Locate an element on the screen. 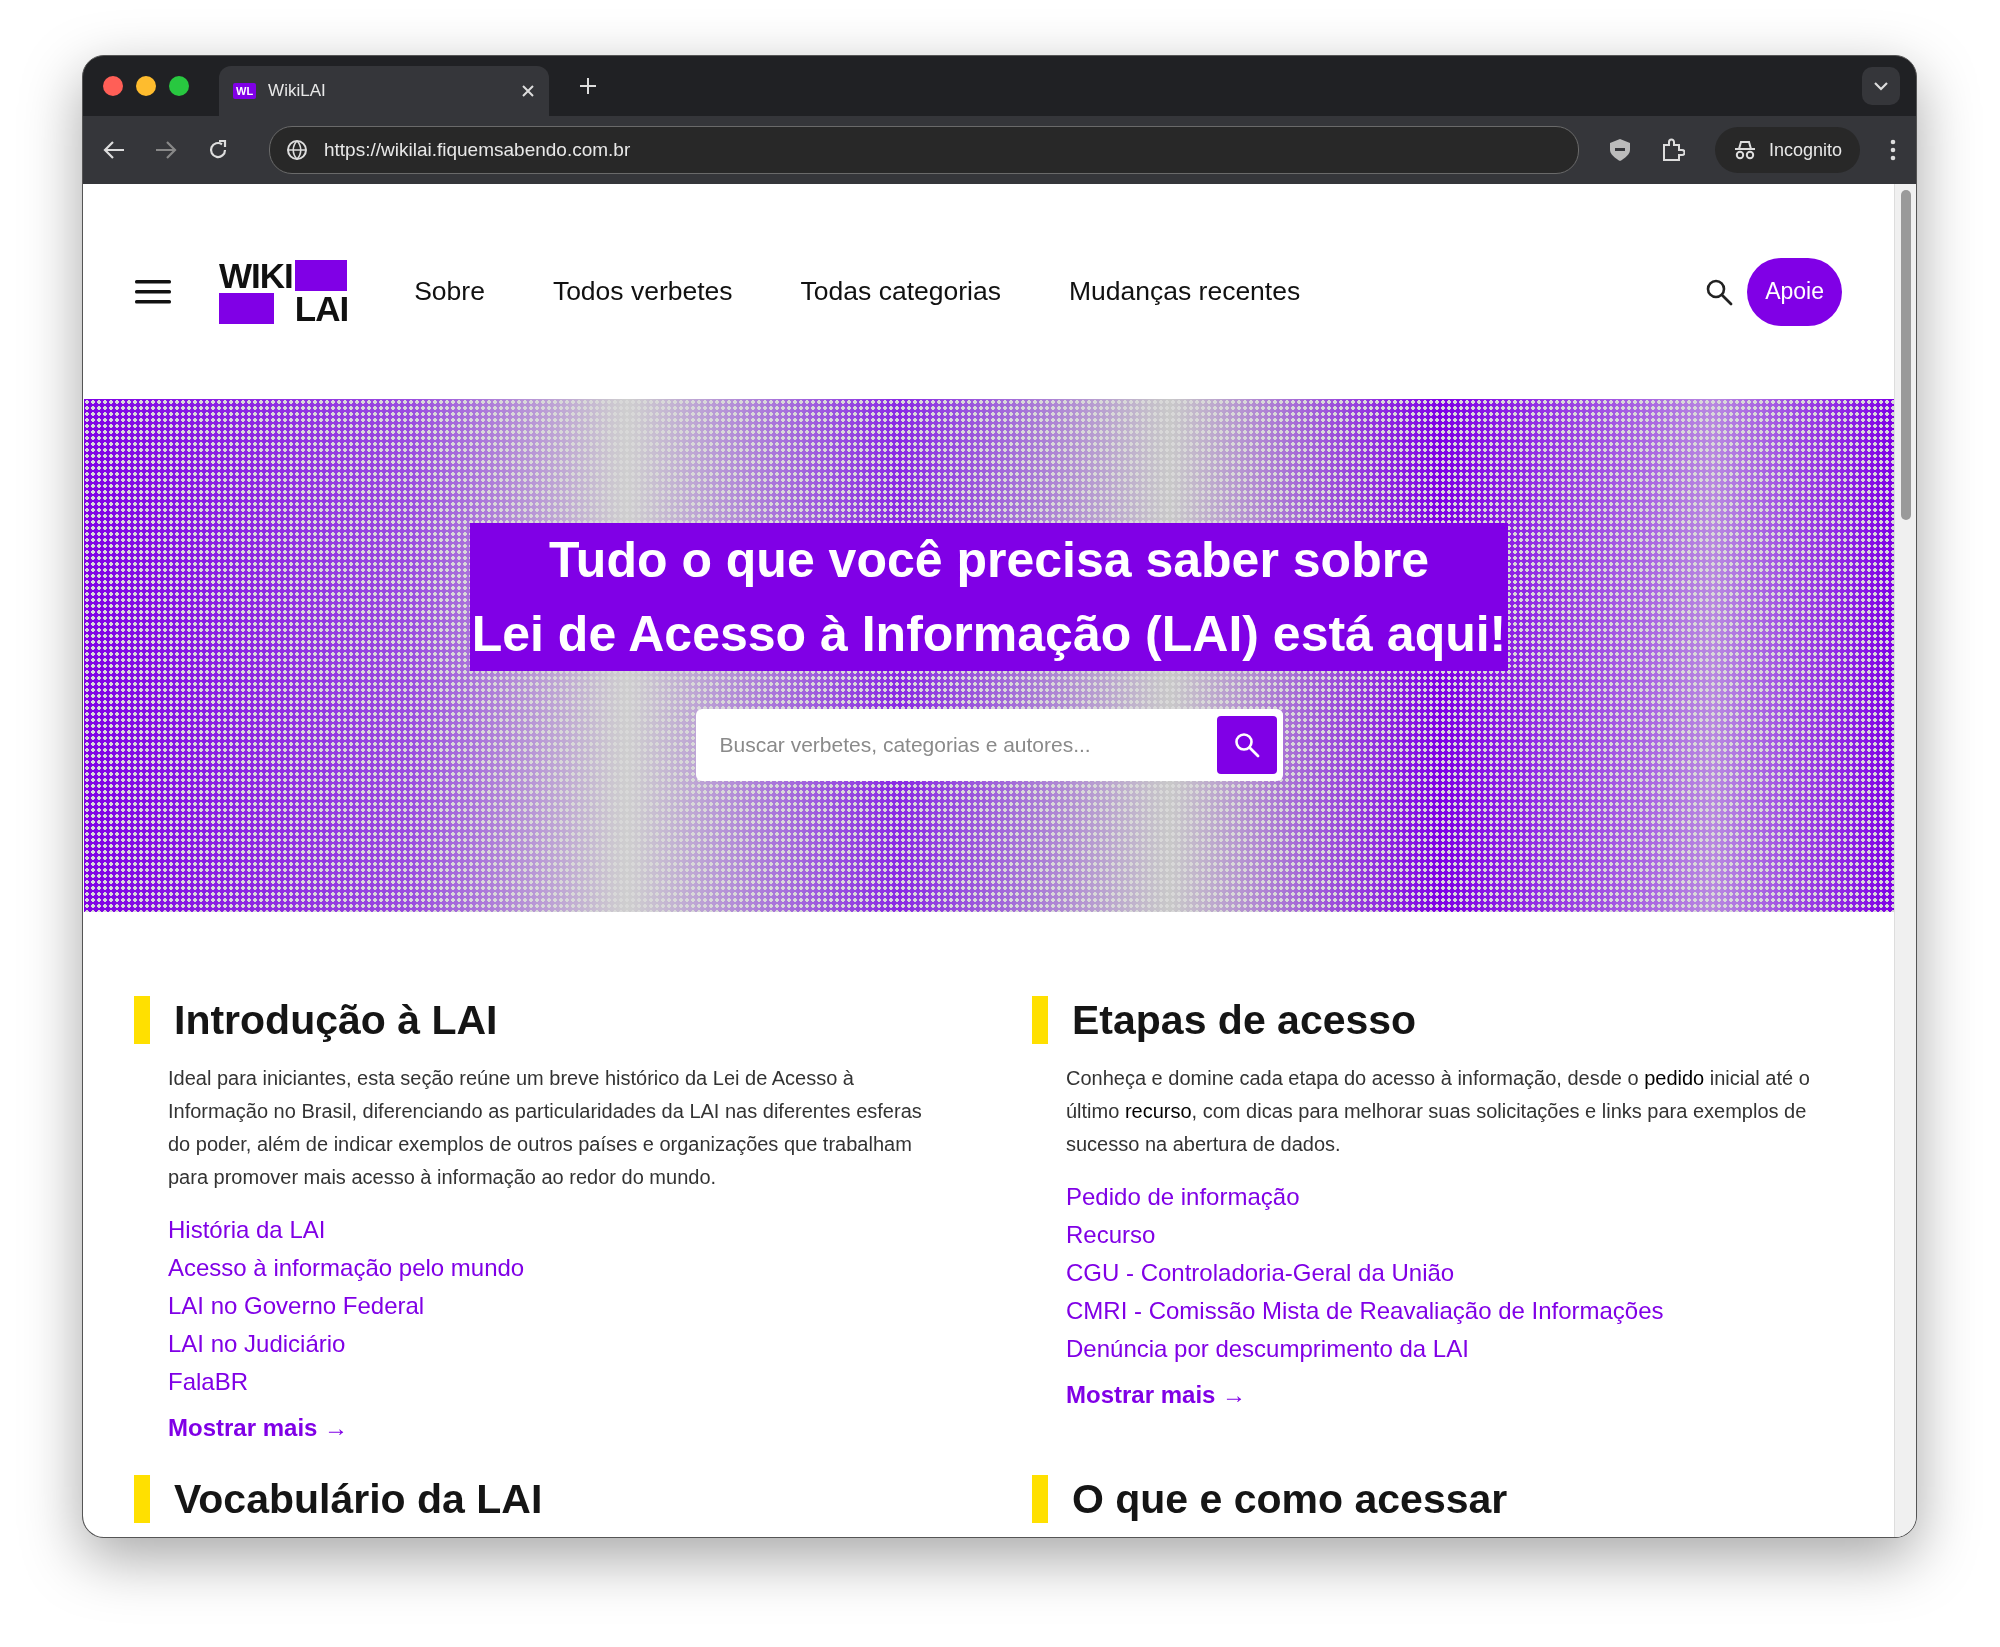 This screenshot has height=1647, width=2000. nav-link: Mudanças recentes is located at coordinates (1184, 291).